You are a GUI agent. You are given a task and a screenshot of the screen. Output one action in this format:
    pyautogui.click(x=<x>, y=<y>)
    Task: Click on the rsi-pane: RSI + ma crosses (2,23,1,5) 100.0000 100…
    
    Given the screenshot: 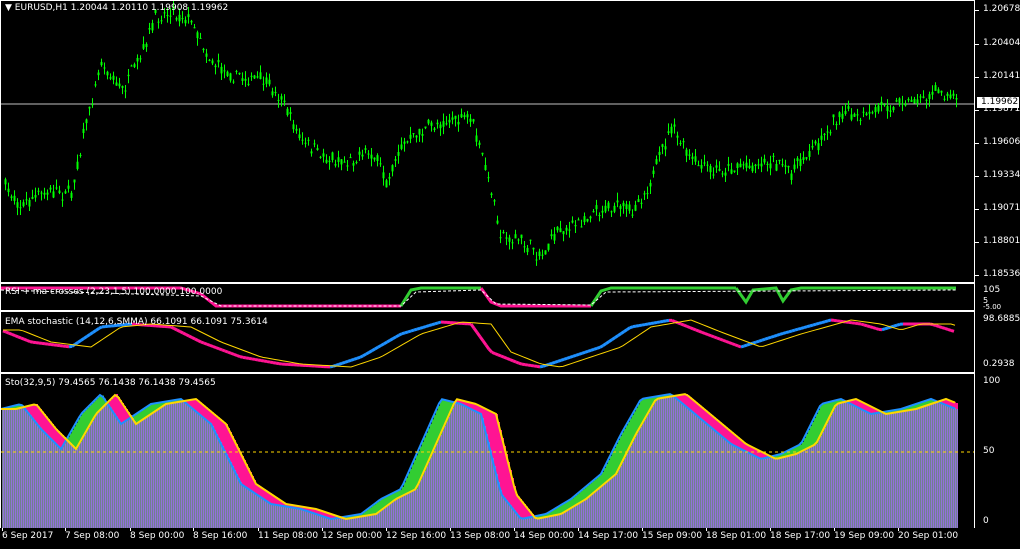 What is the action you would take?
    pyautogui.click(x=487, y=297)
    